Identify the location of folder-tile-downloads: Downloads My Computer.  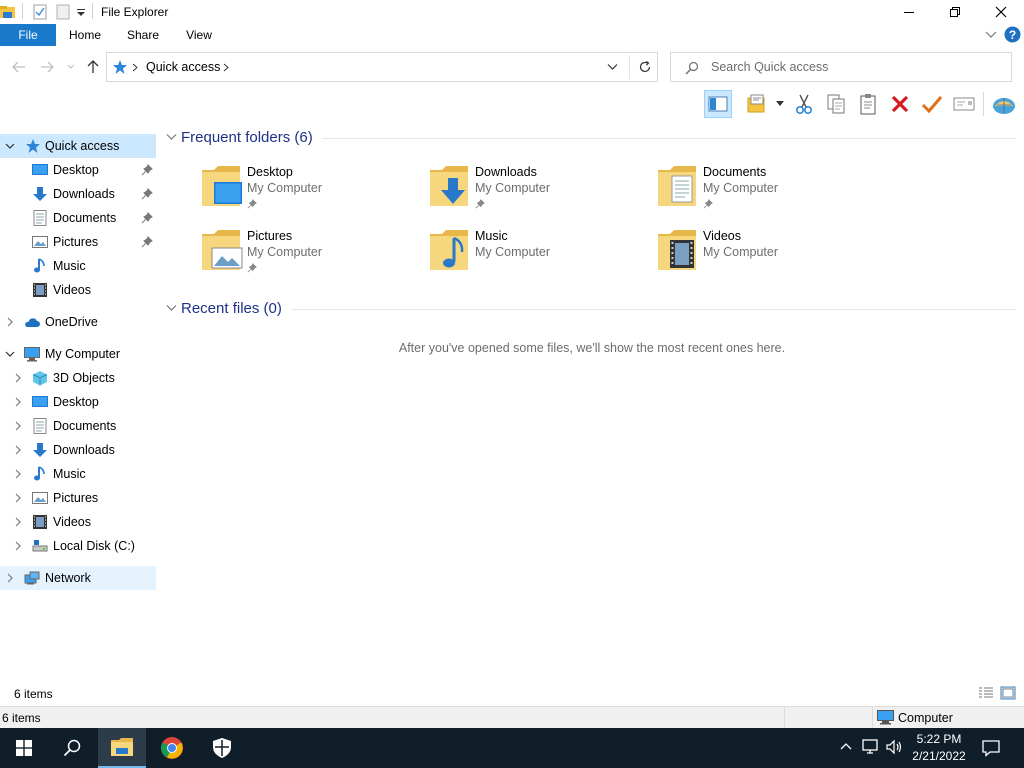
(538, 190).